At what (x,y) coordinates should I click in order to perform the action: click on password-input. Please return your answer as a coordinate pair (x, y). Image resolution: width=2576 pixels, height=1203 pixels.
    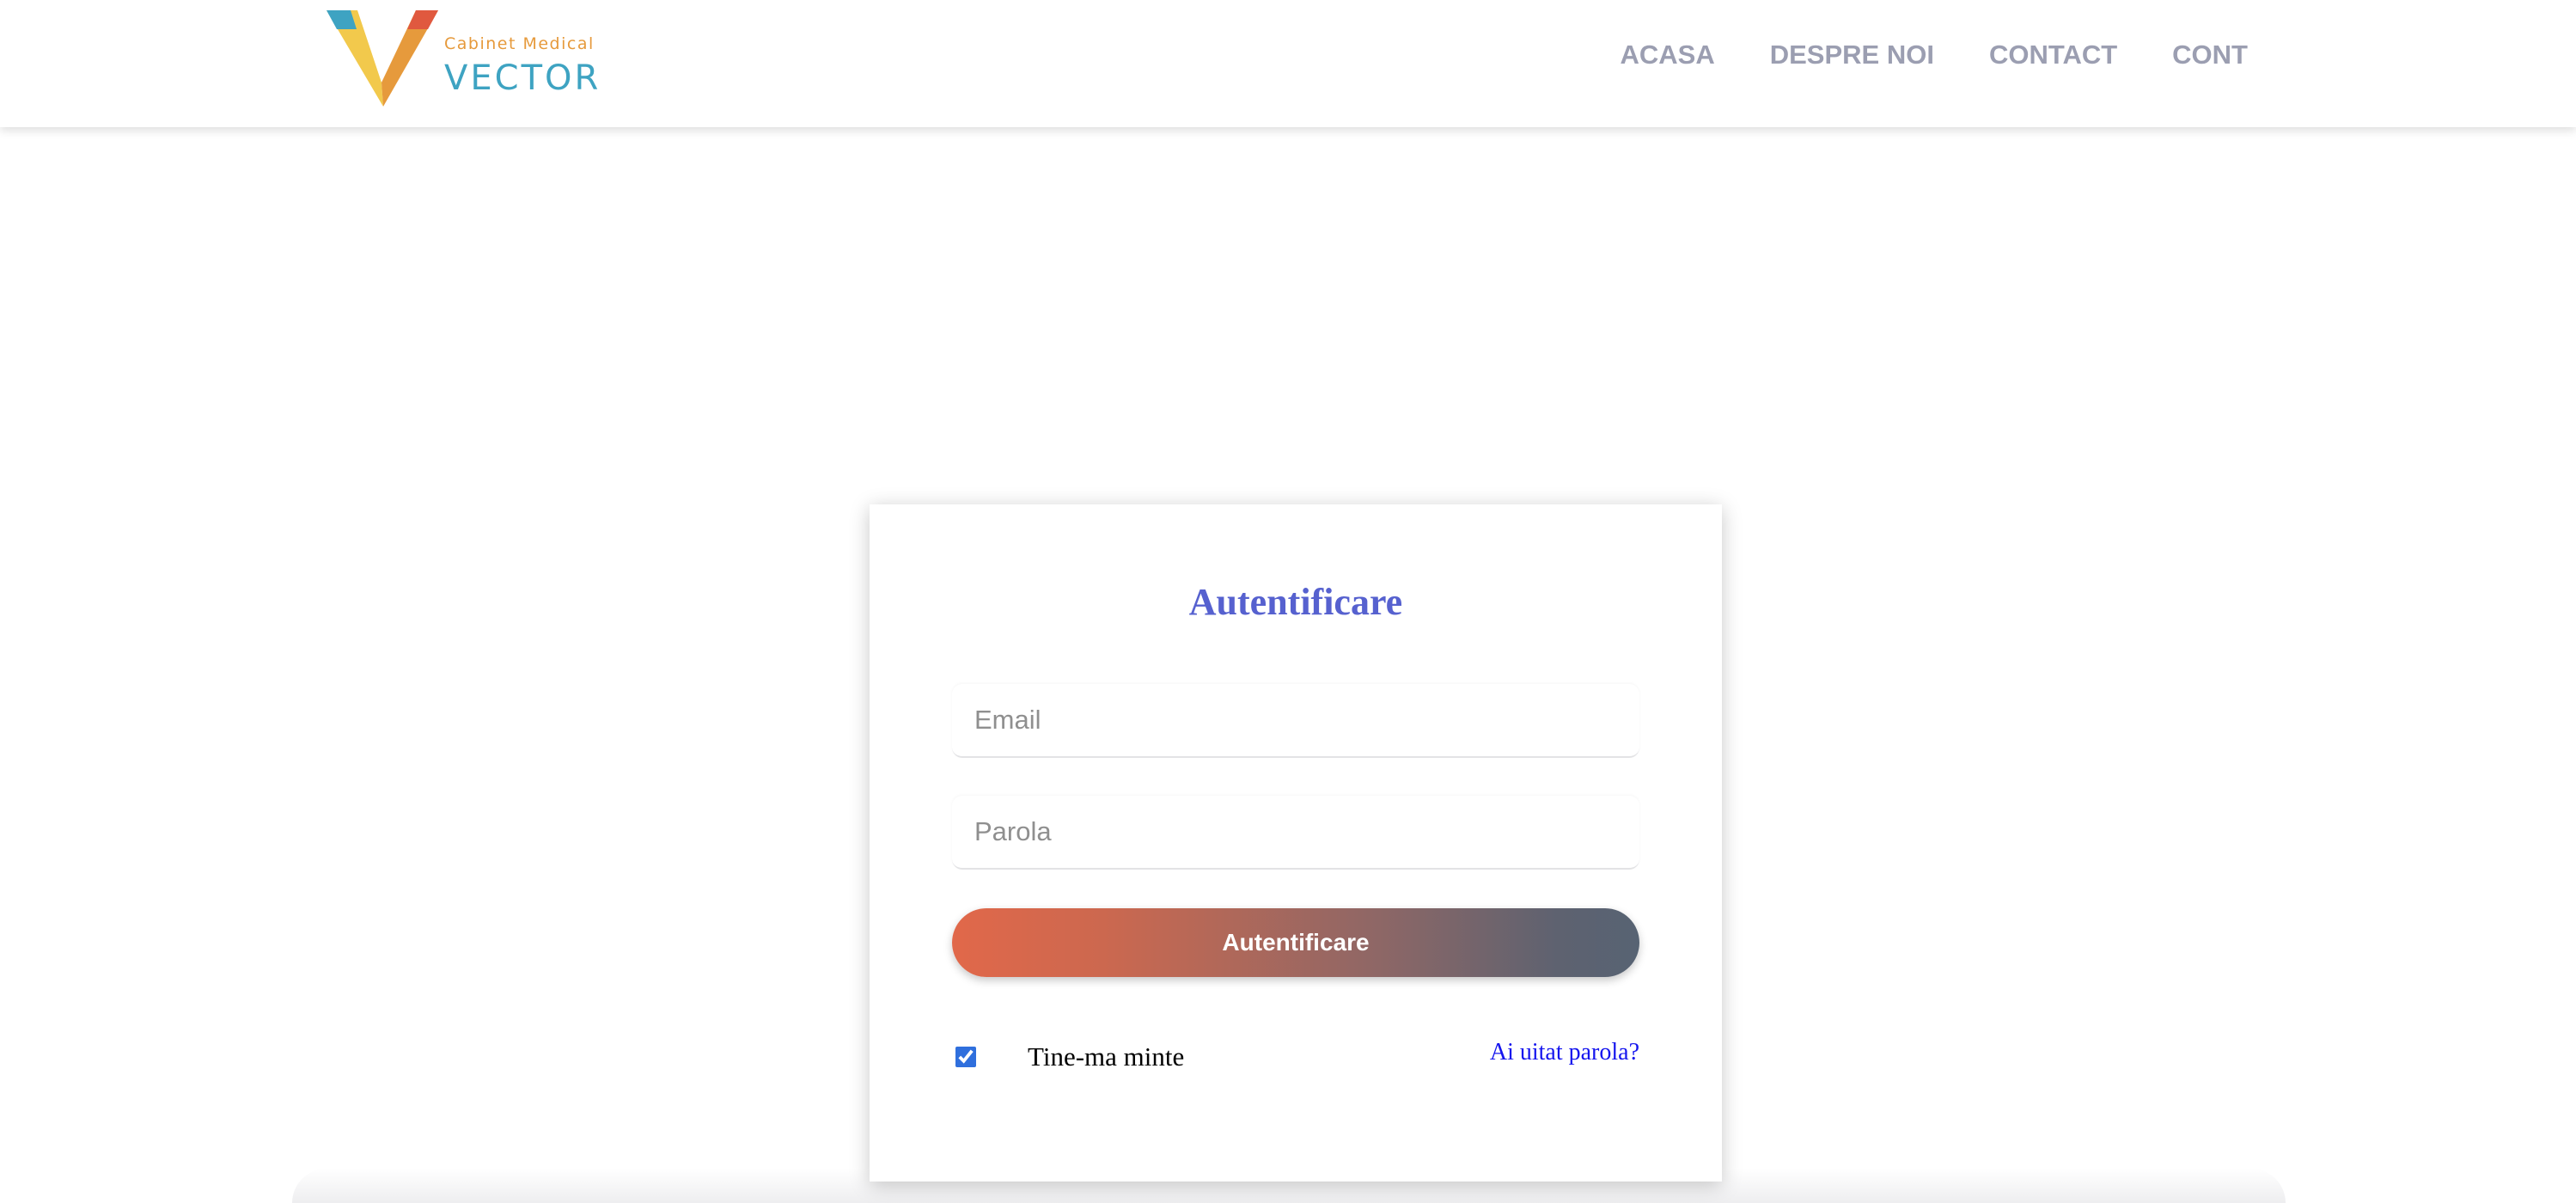
    Looking at the image, I should click on (1295, 833).